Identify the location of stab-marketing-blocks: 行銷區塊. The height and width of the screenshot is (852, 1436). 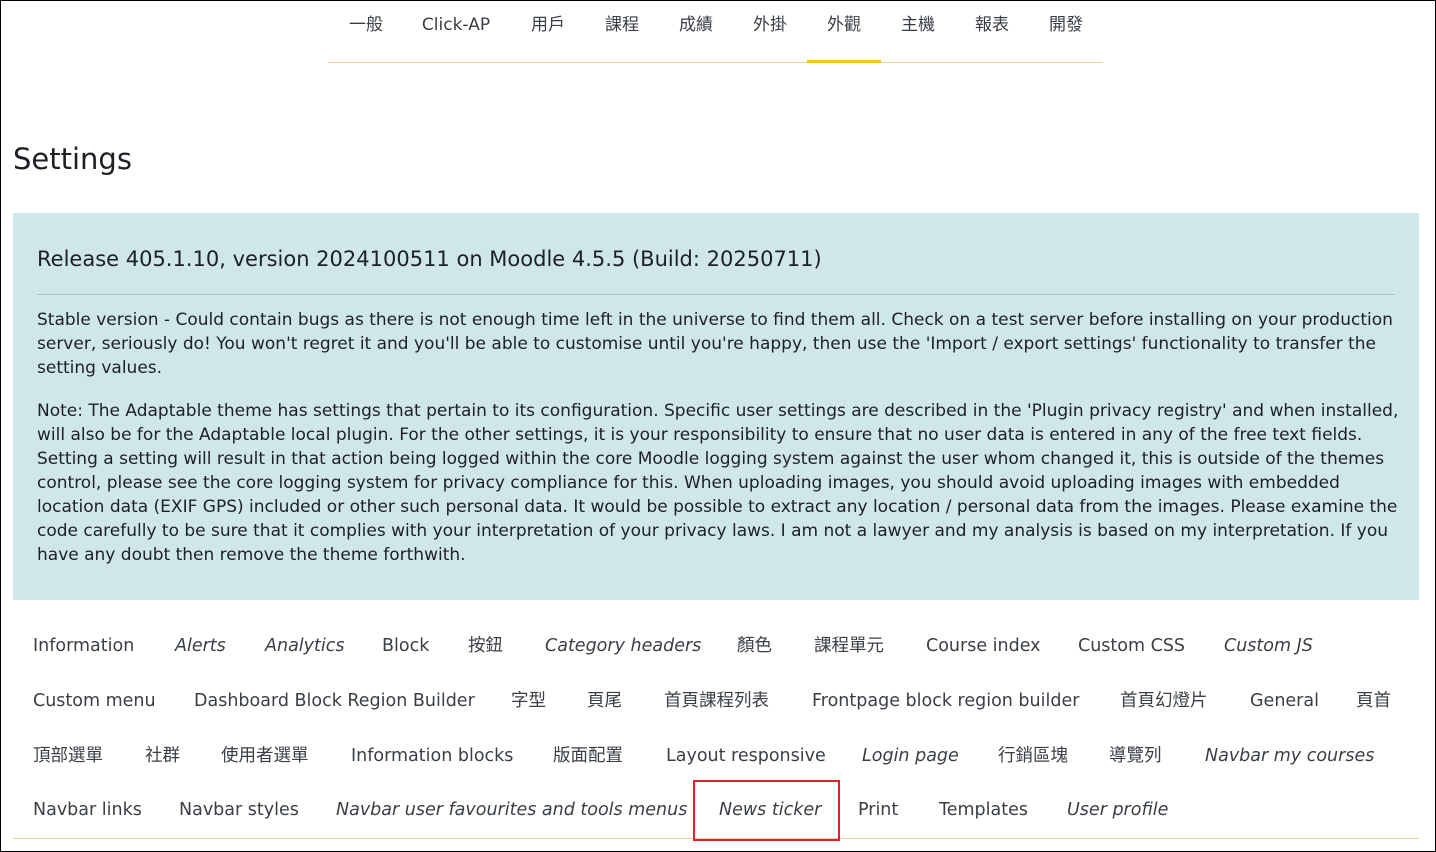
(1033, 756).